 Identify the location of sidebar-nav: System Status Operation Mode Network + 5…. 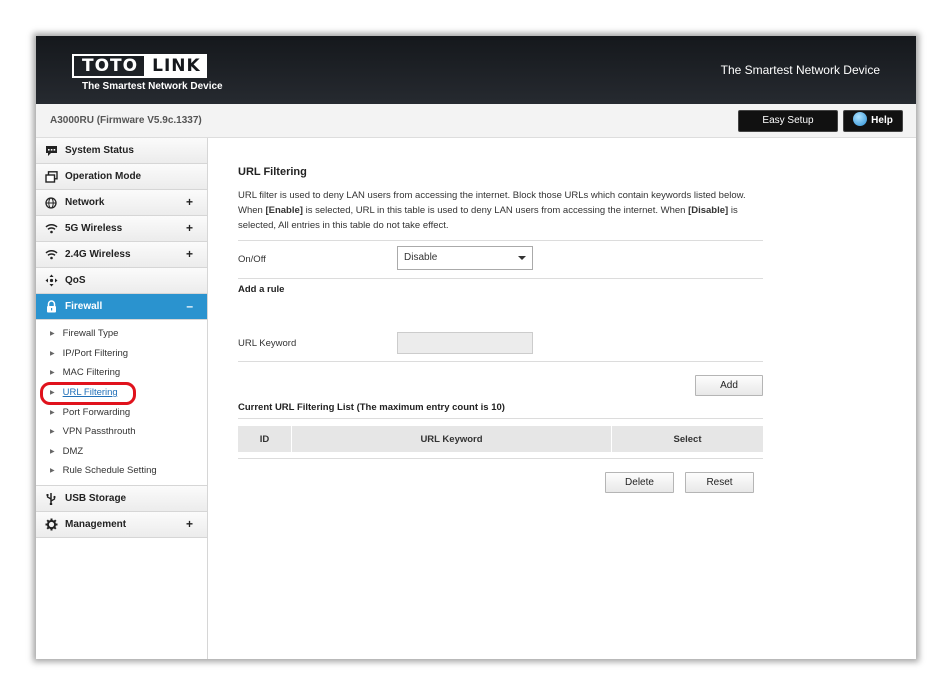
(122, 398).